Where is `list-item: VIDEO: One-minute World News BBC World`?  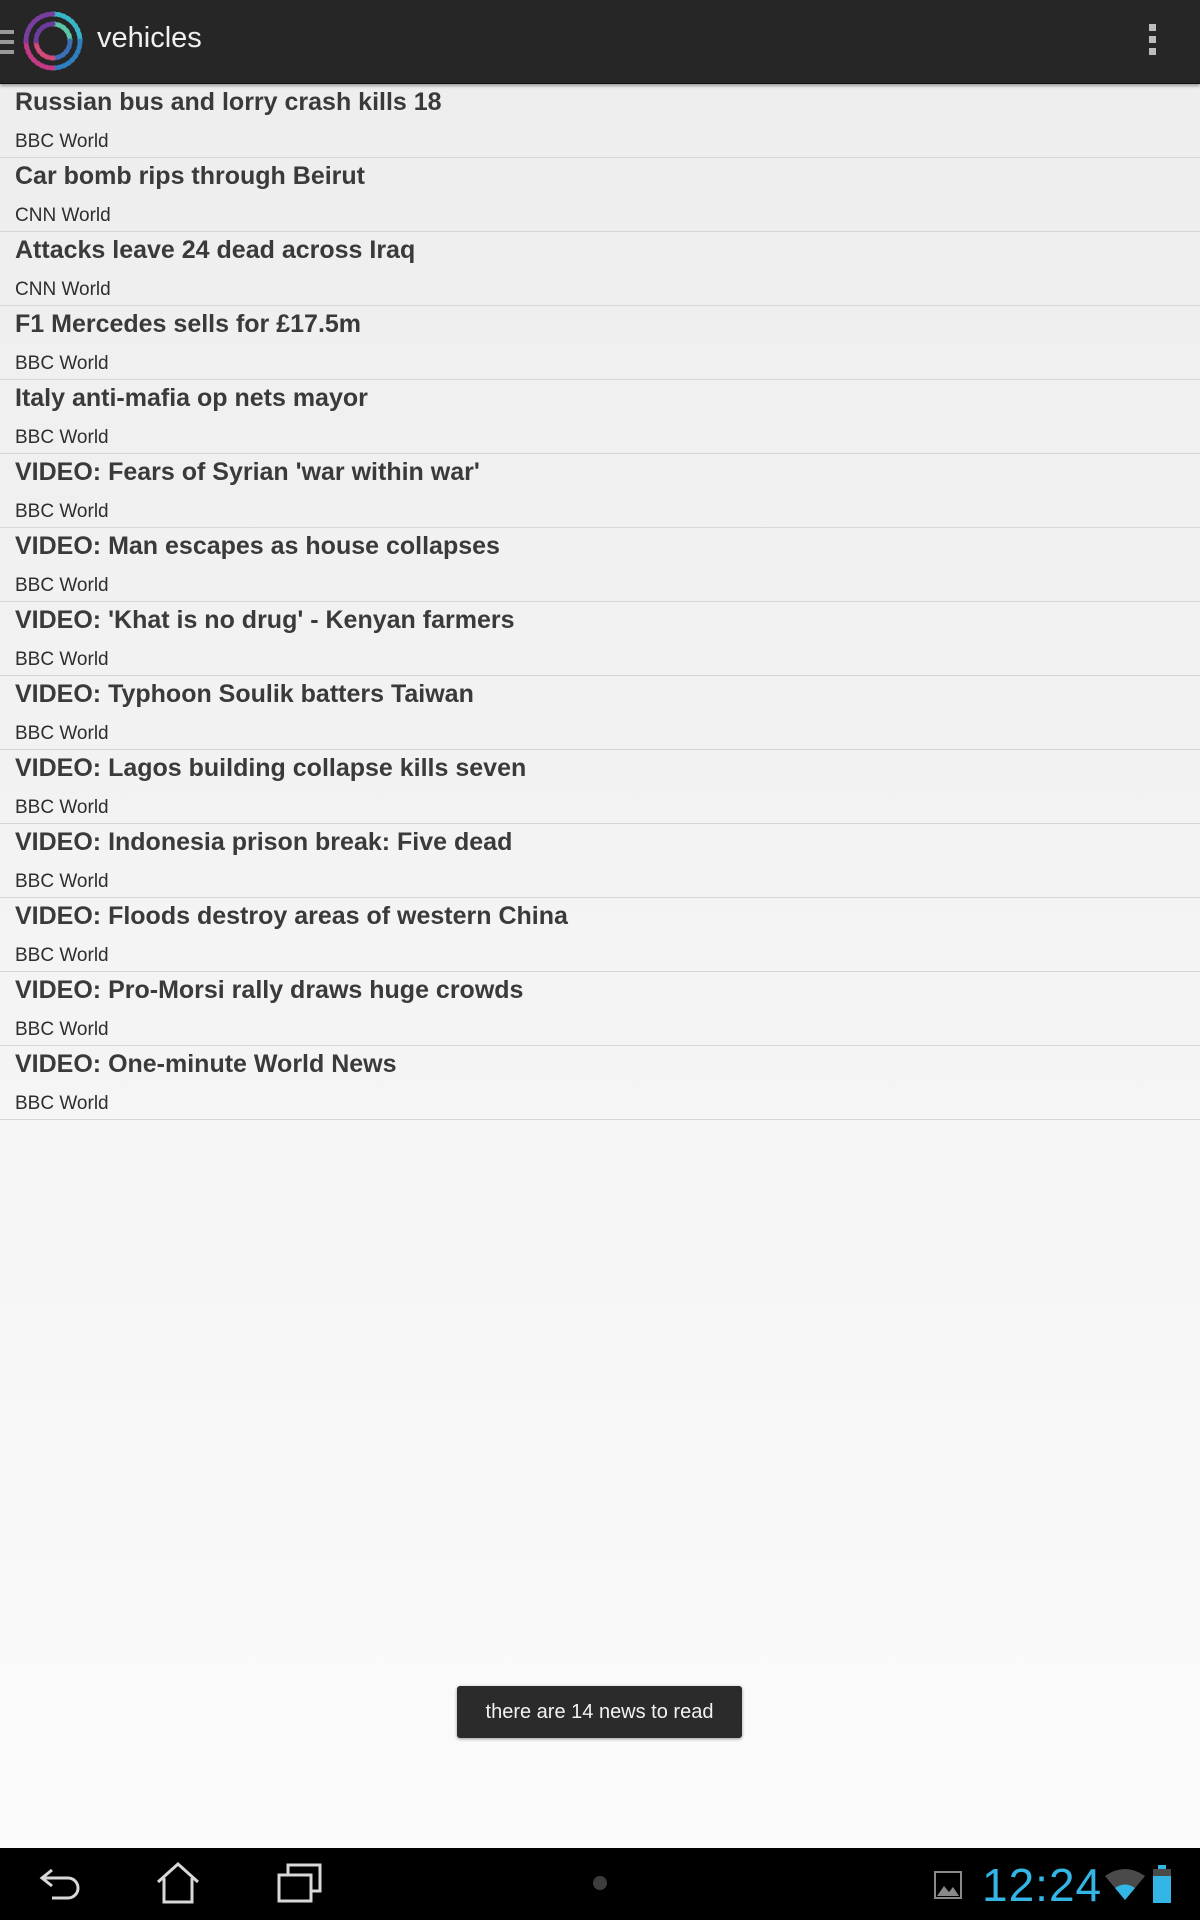
list-item: VIDEO: One-minute World News BBC World is located at coordinates (600, 1083).